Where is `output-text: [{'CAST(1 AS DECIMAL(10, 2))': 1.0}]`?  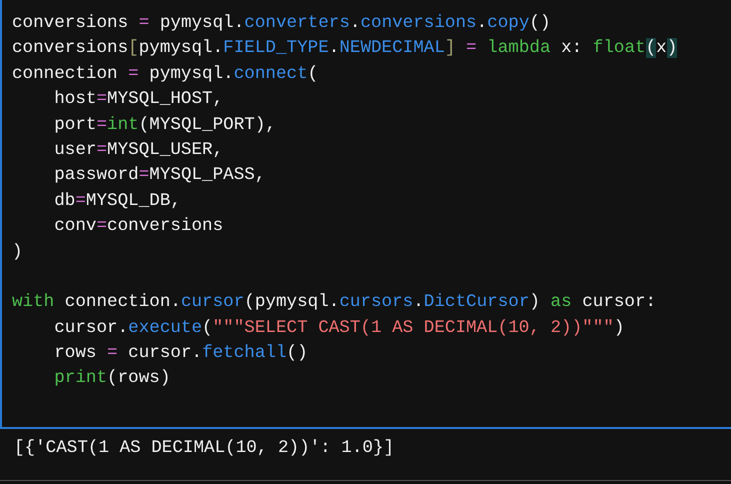 output-text: [{'CAST(1 AS DECIMAL(10, 2))': 1.0}] is located at coordinates (204, 448).